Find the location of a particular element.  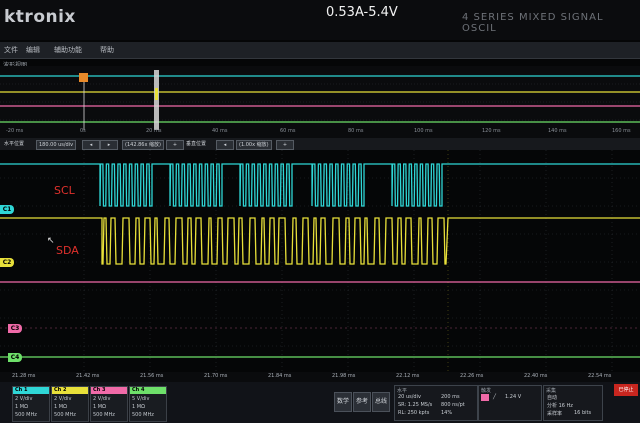

acquisition-title: 采集 is located at coordinates (551, 391).